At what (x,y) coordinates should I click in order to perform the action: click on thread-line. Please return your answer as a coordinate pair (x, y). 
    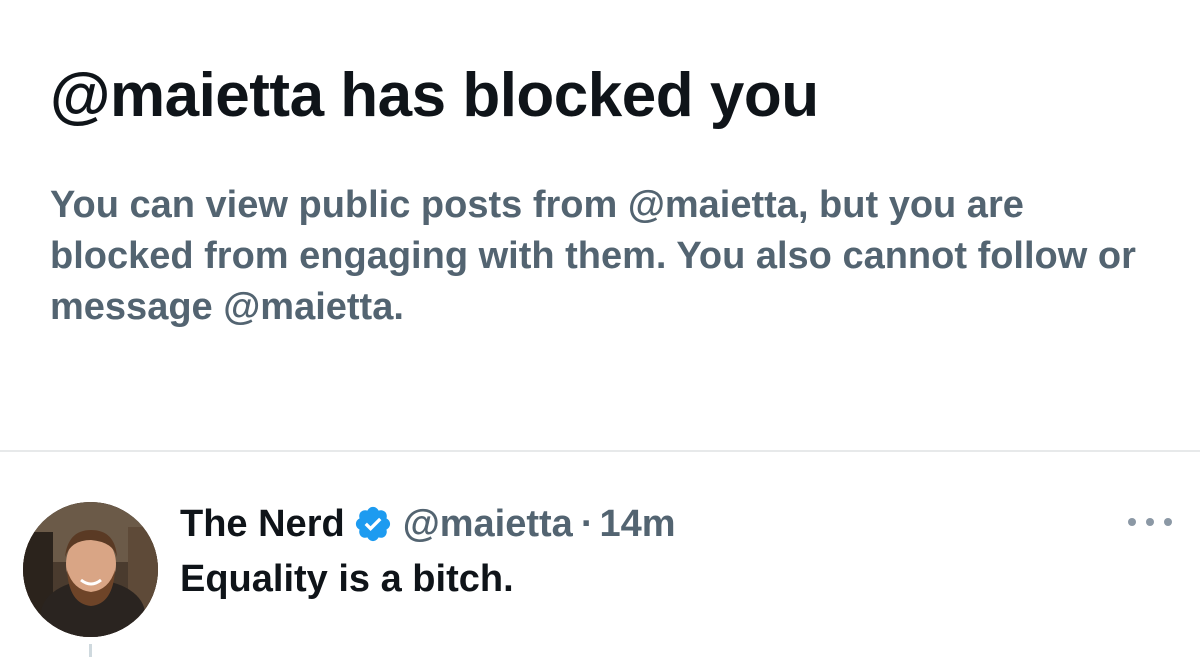
    Looking at the image, I should click on (90, 650).